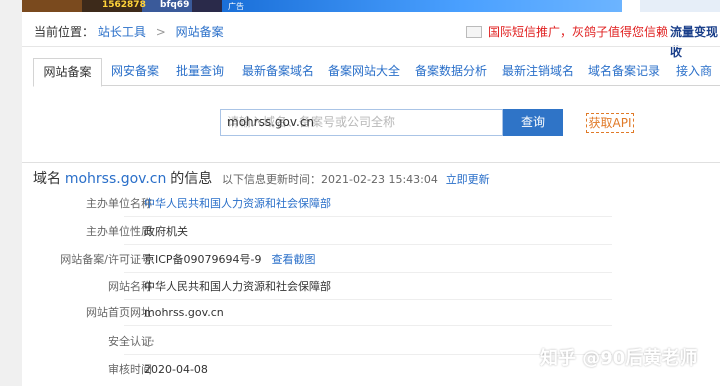 The height and width of the screenshot is (386, 720). What do you see at coordinates (175, 5) in the screenshot?
I see `ad-text-2: bfq69` at bounding box center [175, 5].